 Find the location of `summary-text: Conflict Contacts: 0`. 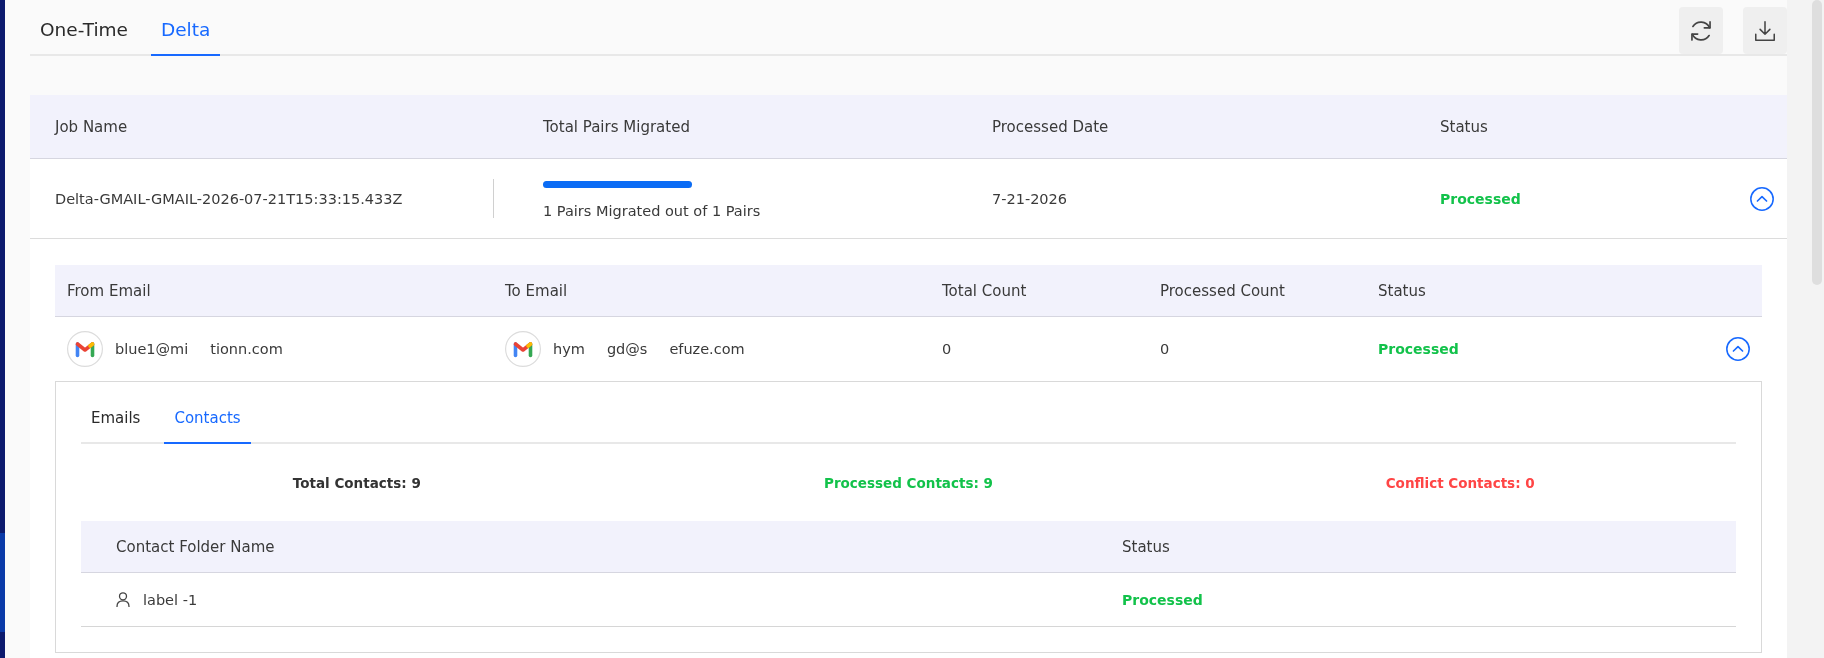

summary-text: Conflict Contacts: 0 is located at coordinates (1460, 482).